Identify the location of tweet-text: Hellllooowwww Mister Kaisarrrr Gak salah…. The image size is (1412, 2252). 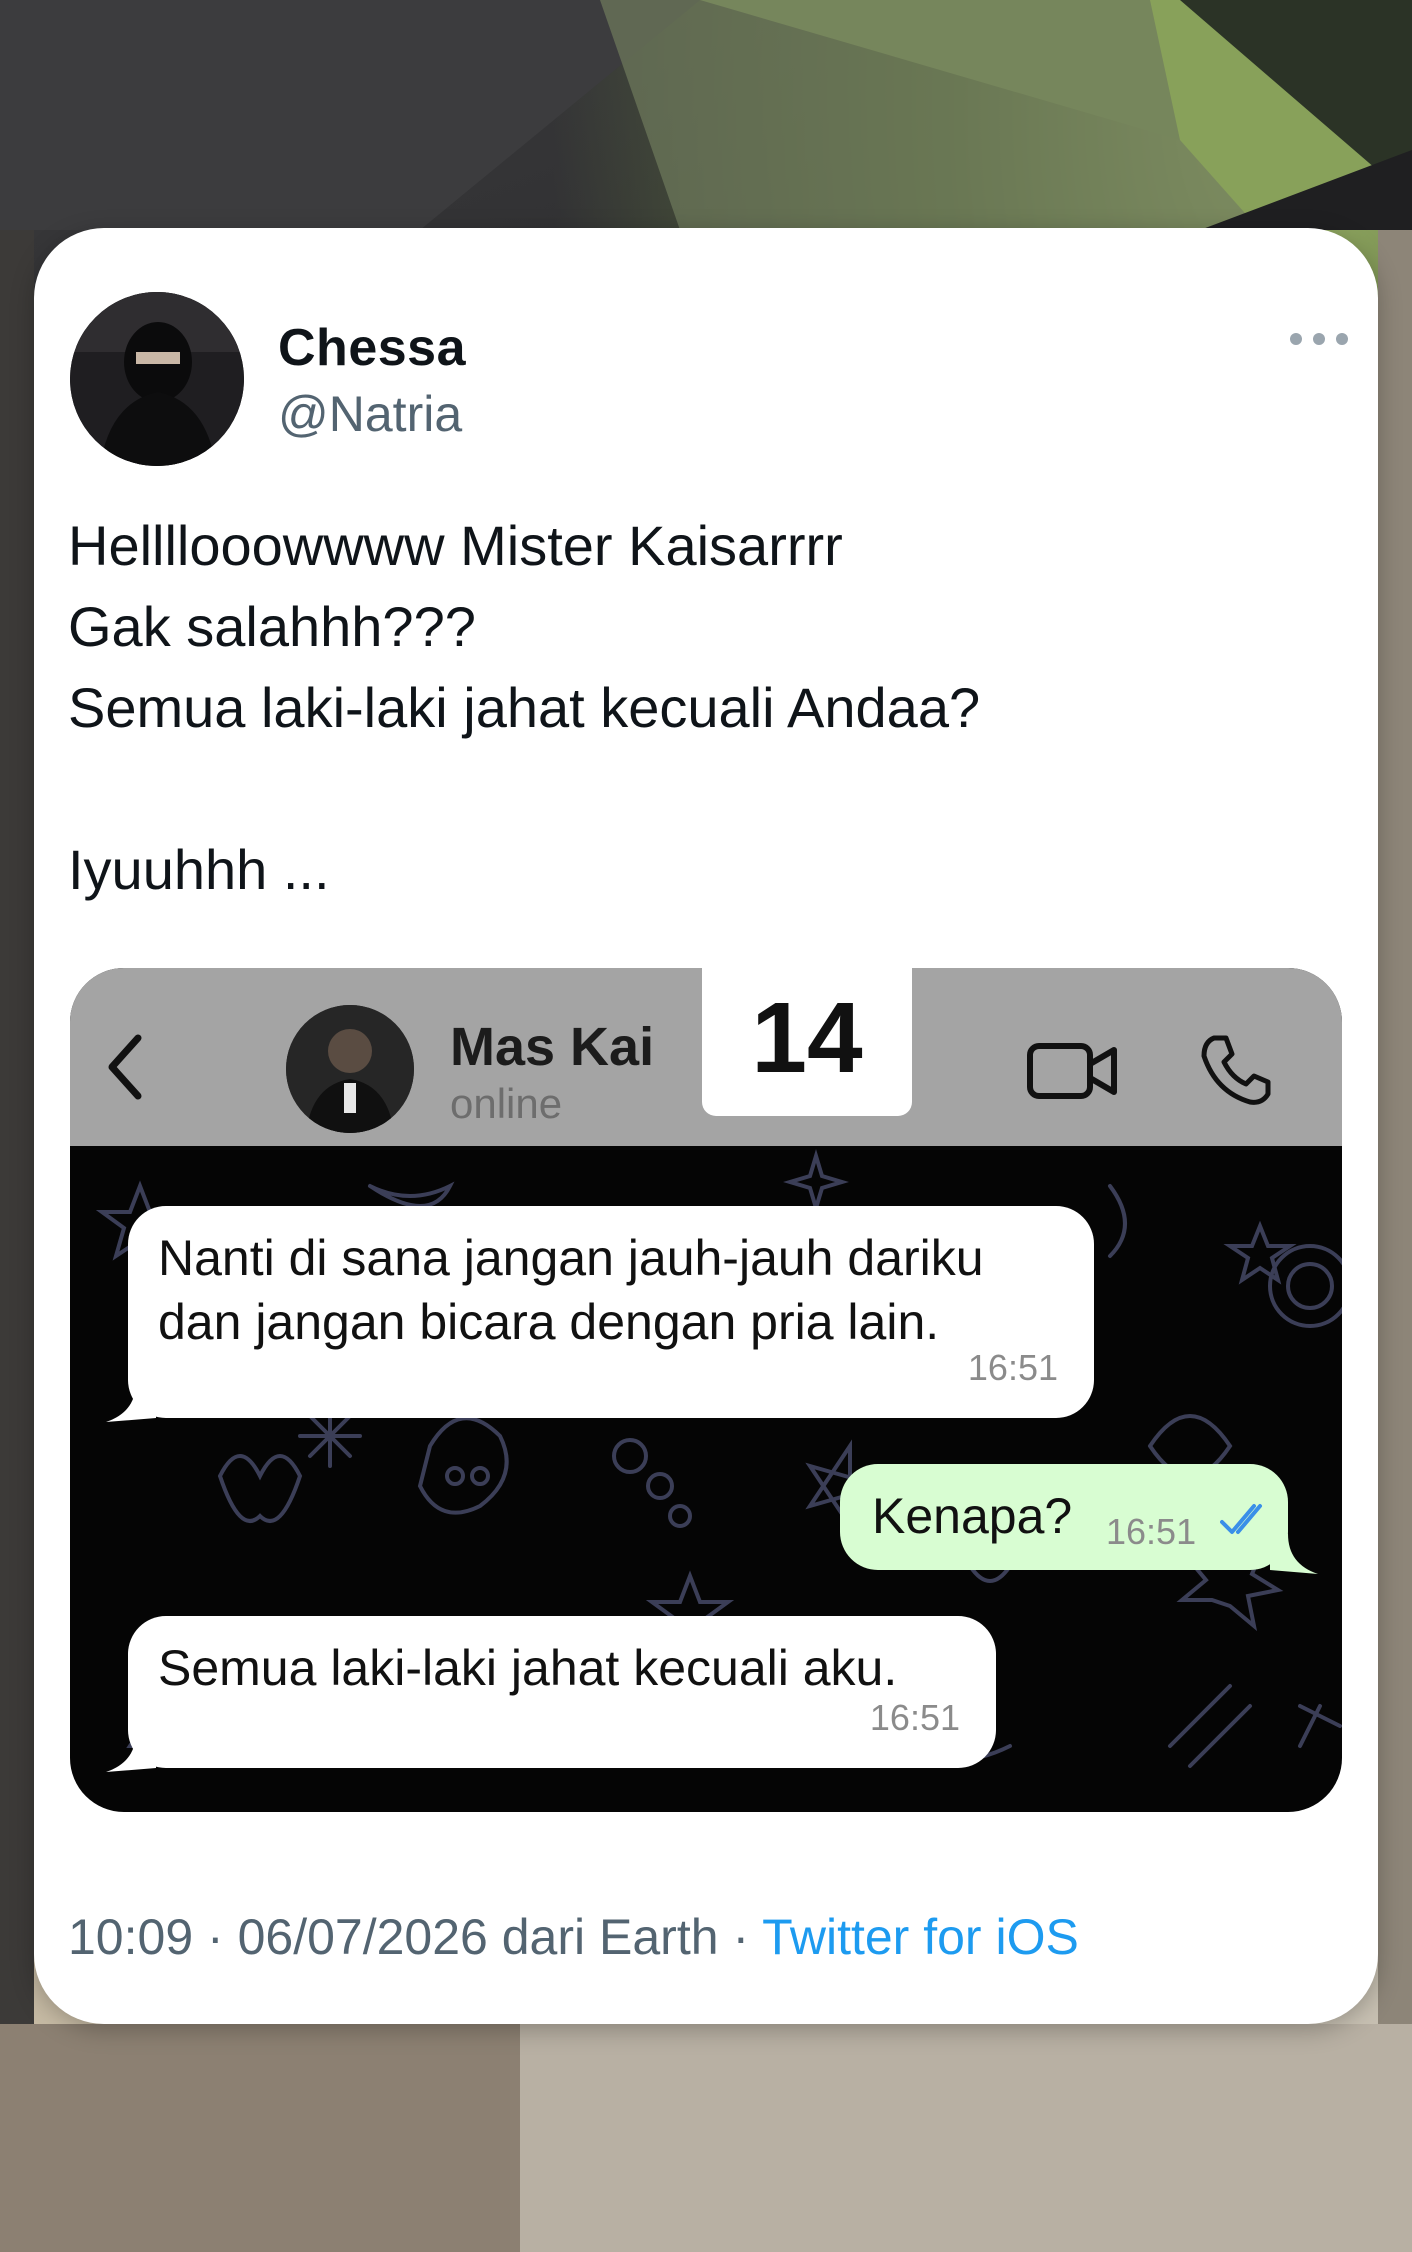
(524, 707).